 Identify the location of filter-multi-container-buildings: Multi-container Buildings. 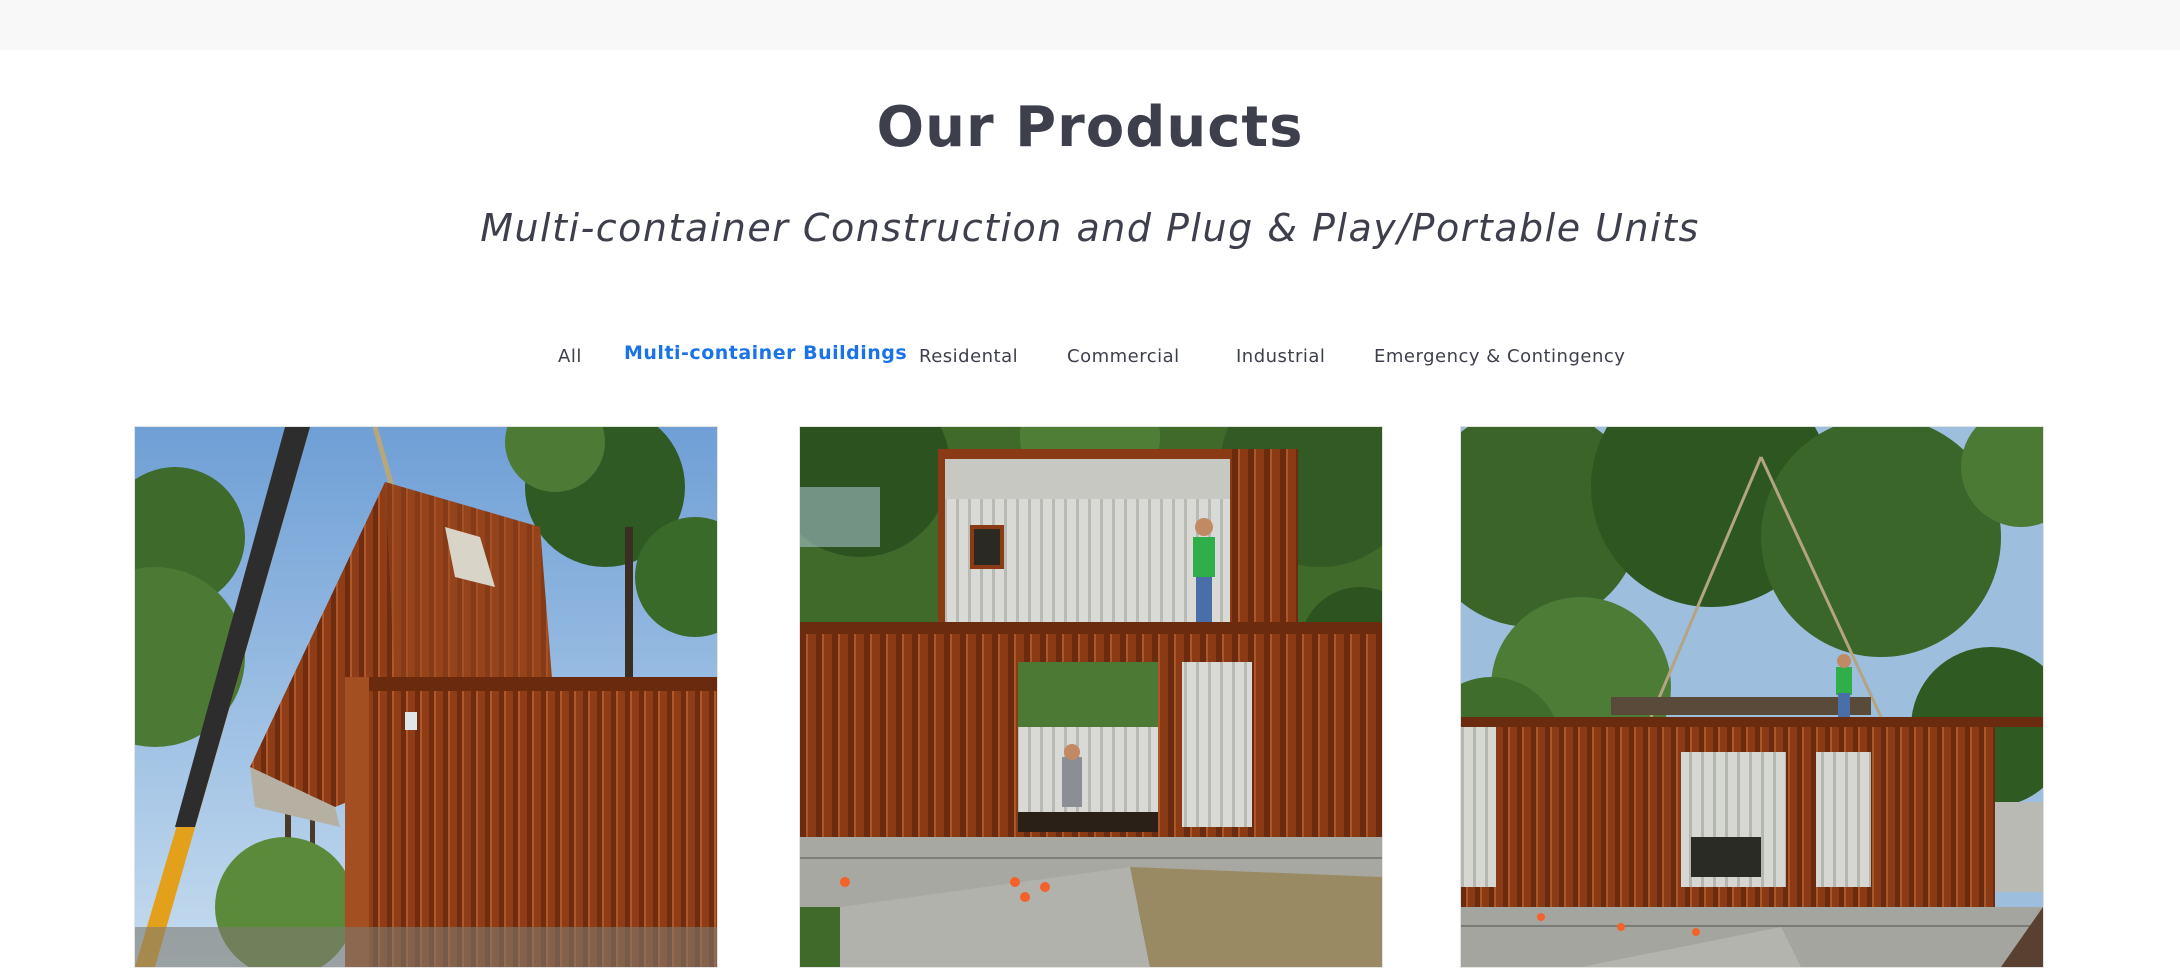
(765, 353).